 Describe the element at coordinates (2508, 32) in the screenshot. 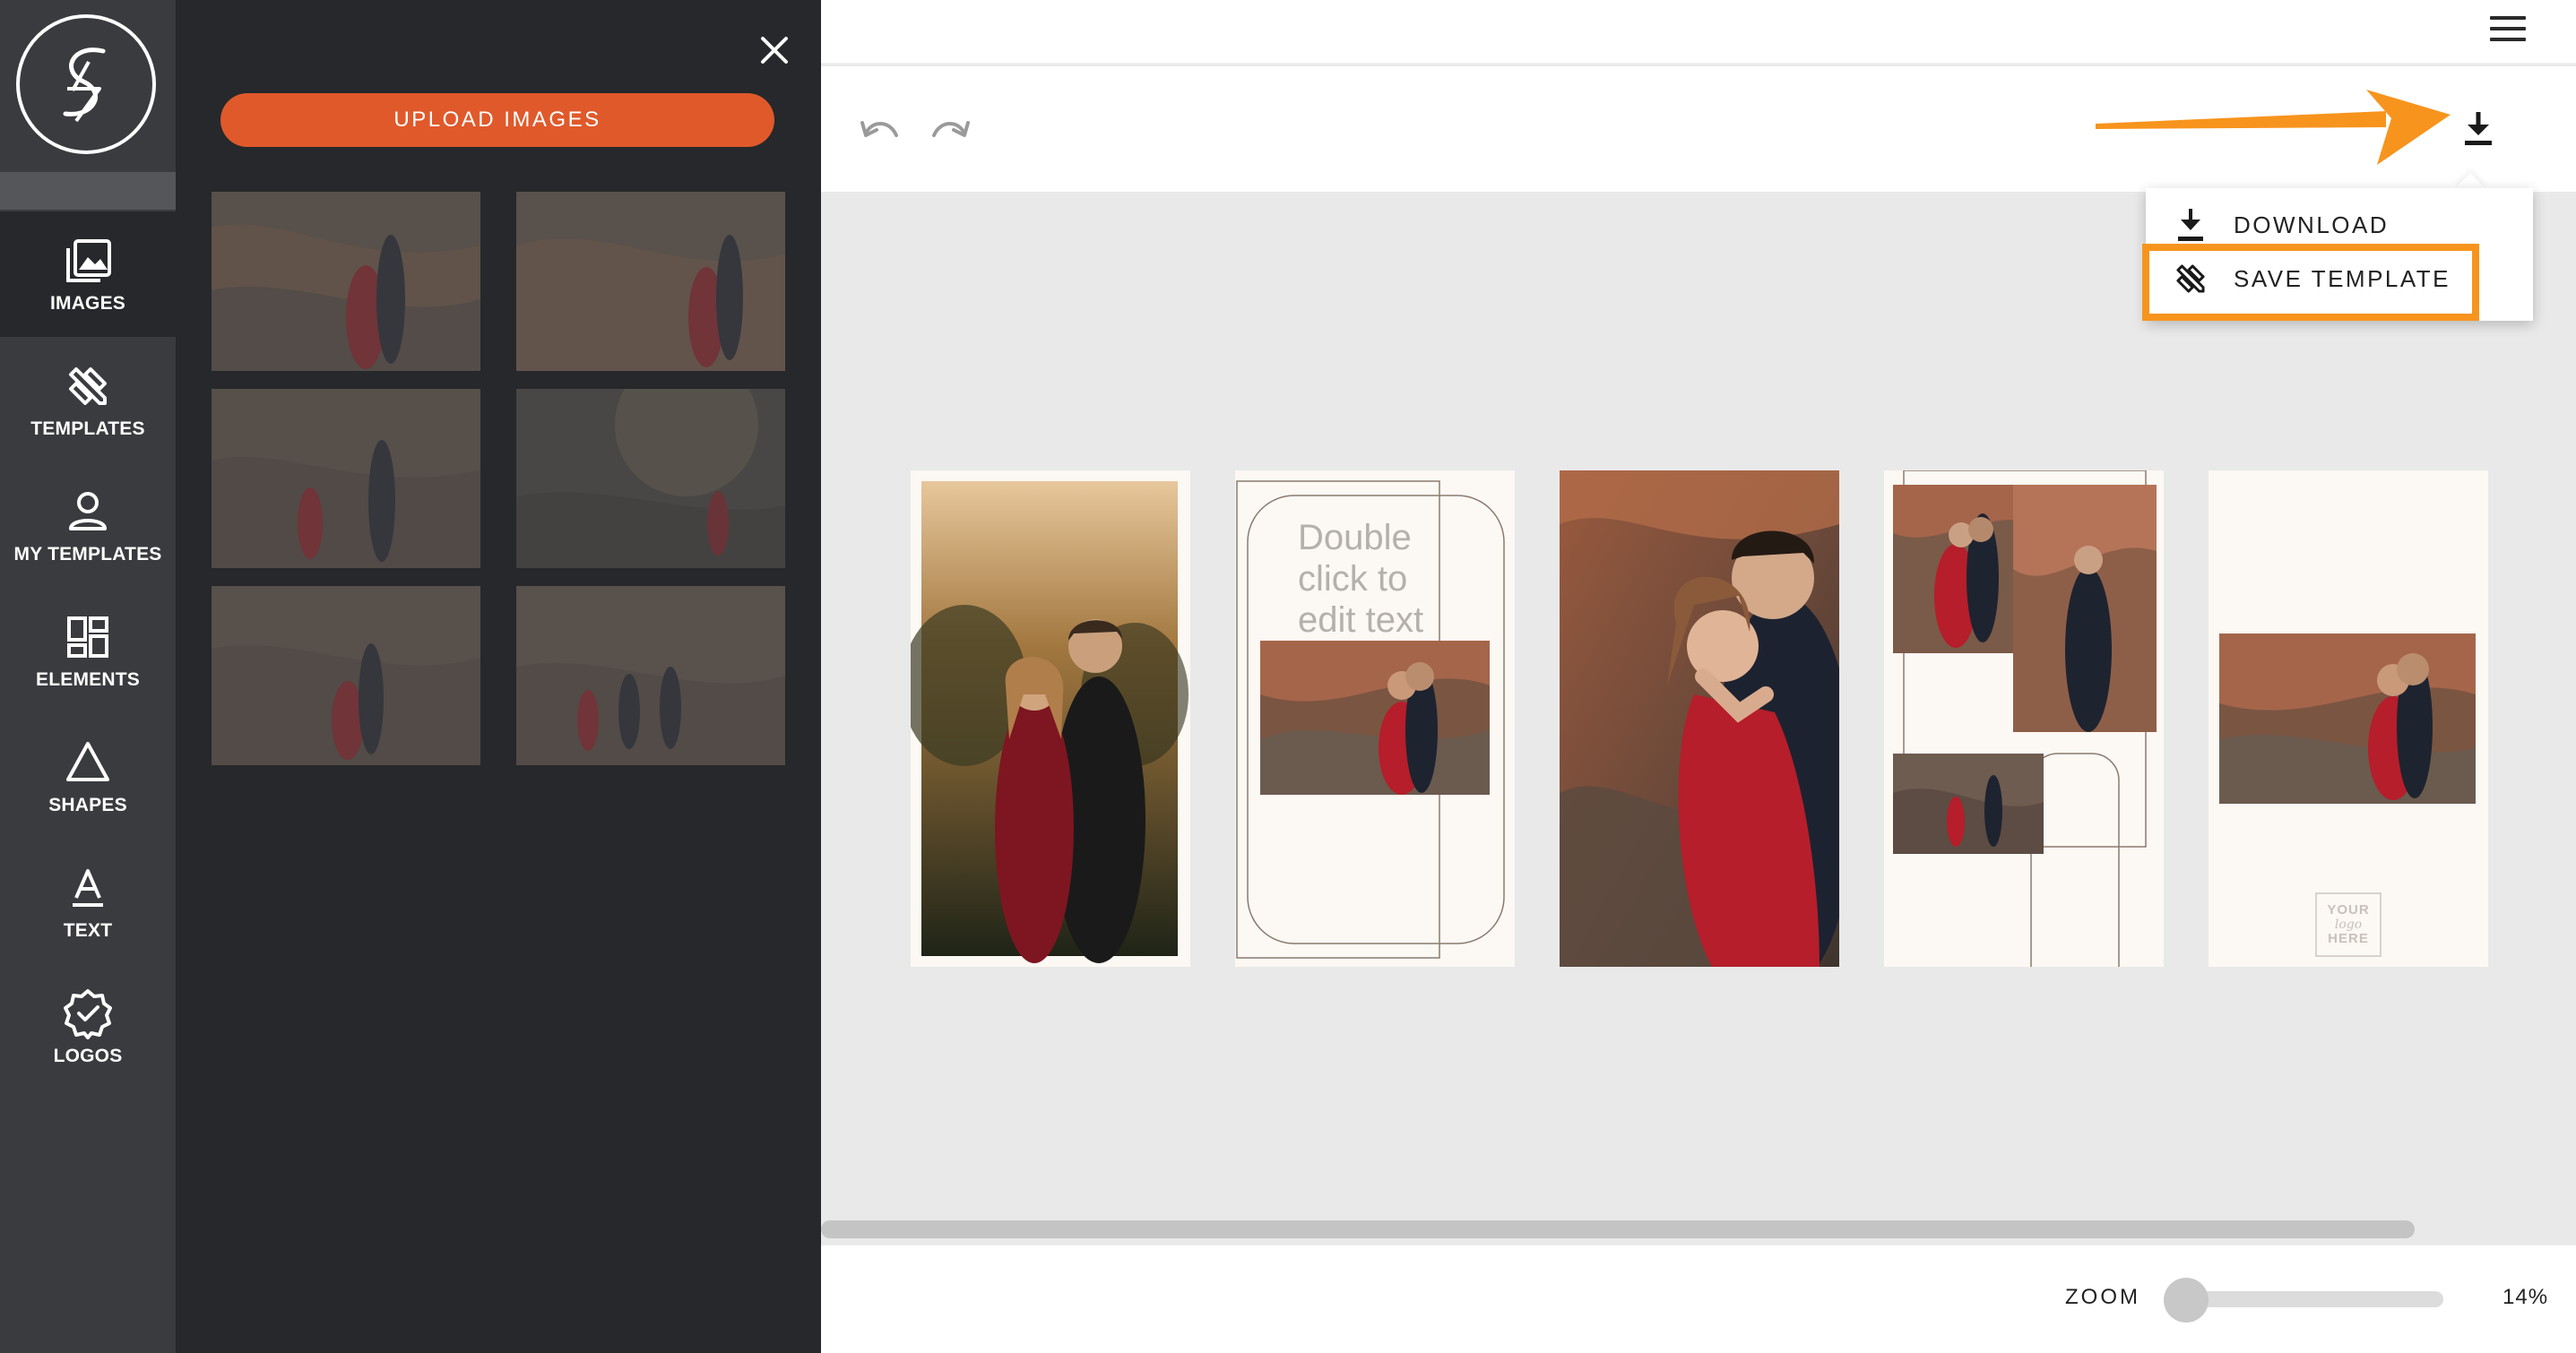

I see `menu-icon` at that location.